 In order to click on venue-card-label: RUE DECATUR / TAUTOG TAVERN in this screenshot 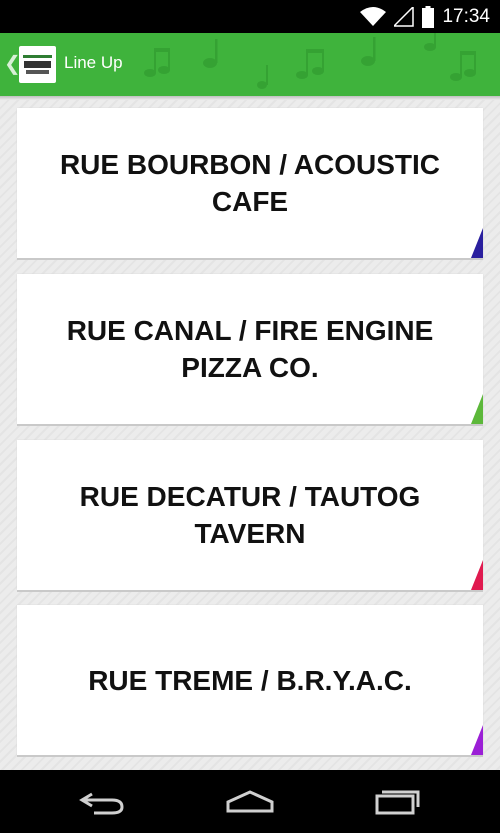, I will do `click(250, 515)`.